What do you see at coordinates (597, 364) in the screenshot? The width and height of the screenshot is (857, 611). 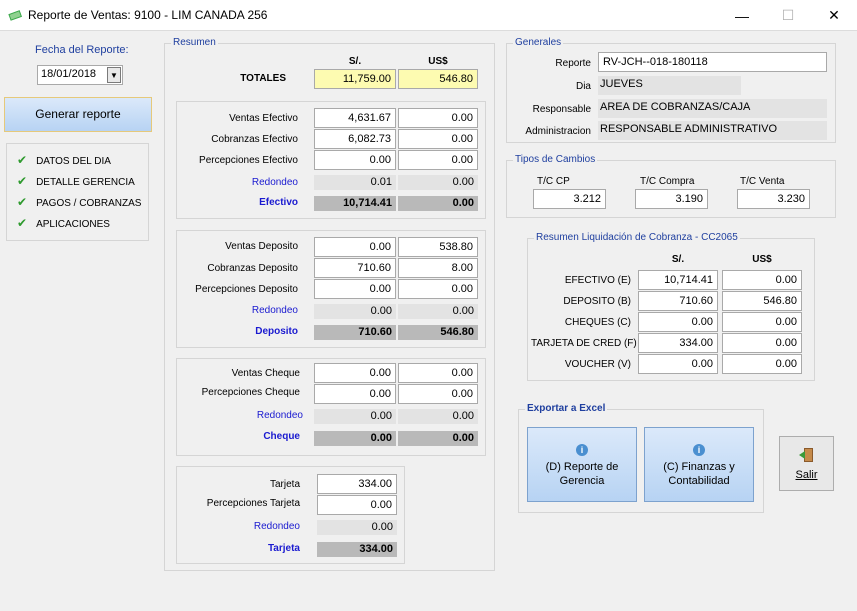 I see `liq-row-label: VOUCHER (V)` at bounding box center [597, 364].